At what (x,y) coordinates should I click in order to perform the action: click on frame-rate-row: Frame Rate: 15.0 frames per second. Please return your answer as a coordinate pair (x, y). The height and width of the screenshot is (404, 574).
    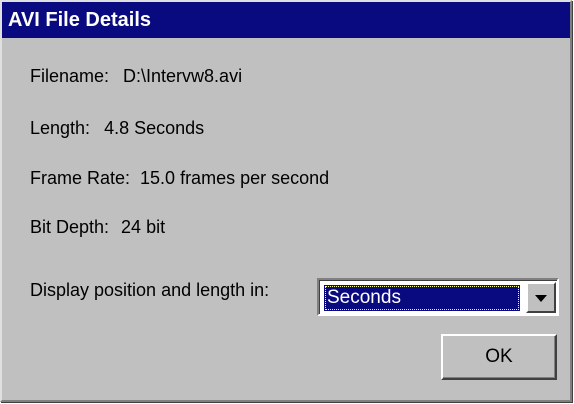
    Looking at the image, I should click on (165, 178).